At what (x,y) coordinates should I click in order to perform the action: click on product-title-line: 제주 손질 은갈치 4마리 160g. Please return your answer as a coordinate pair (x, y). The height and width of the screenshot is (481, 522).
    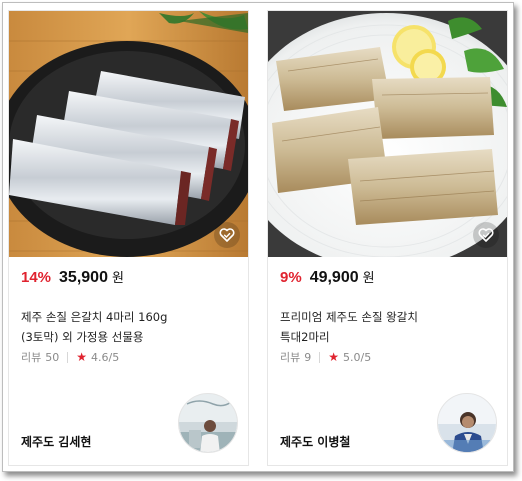
    Looking at the image, I should click on (94, 317).